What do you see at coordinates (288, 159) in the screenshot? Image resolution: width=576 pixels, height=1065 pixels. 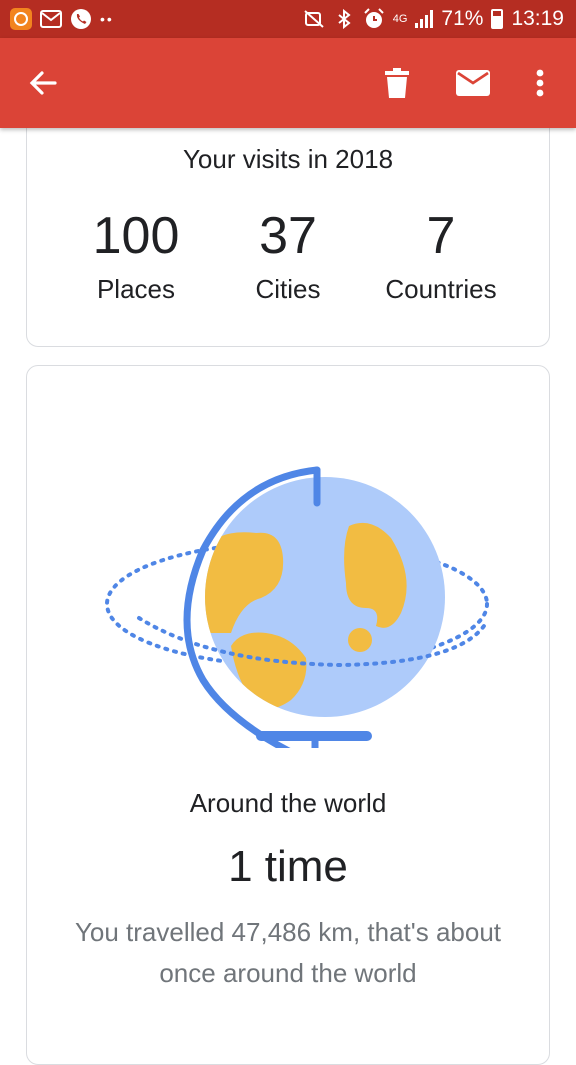 I see `visits-title: Your visits in 2018` at bounding box center [288, 159].